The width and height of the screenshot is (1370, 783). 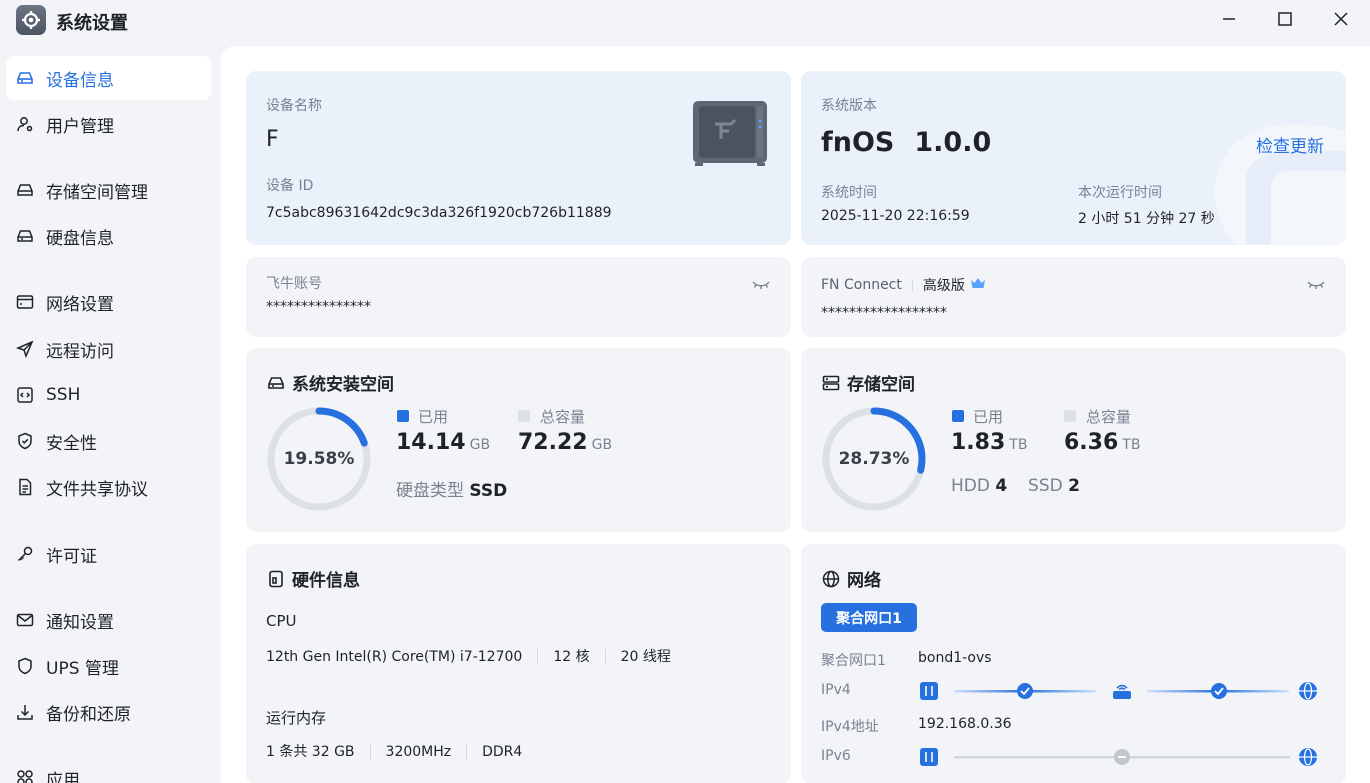 I want to click on code-icon, so click(x=25, y=395).